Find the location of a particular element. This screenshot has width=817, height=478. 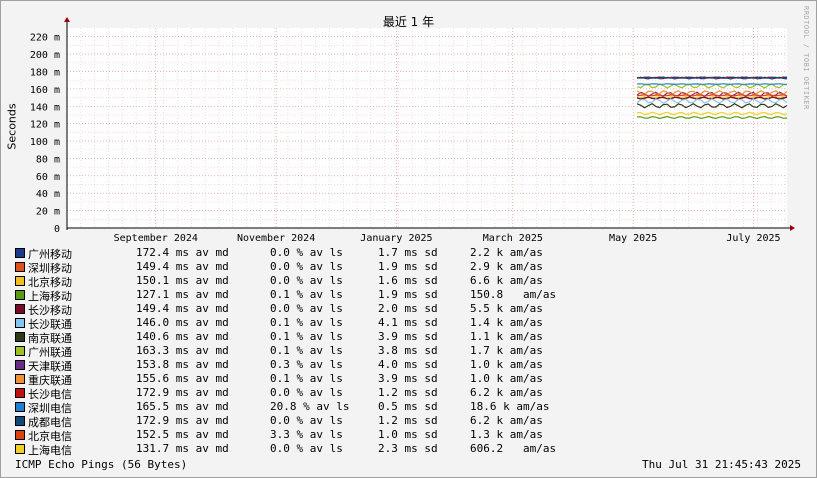

legend-sd-value: 3.8 ms sd is located at coordinates (408, 350).